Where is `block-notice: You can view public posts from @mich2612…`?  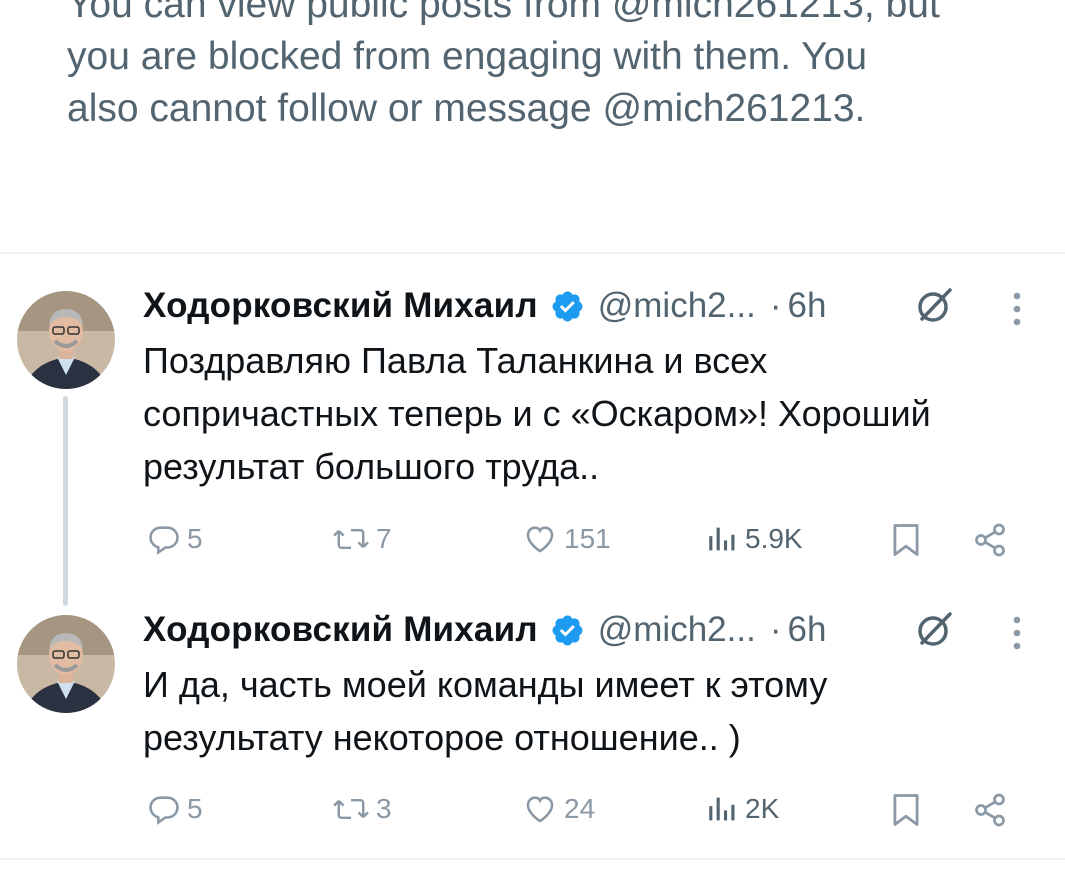 block-notice: You can view public posts from @mich2612… is located at coordinates (547, 67).